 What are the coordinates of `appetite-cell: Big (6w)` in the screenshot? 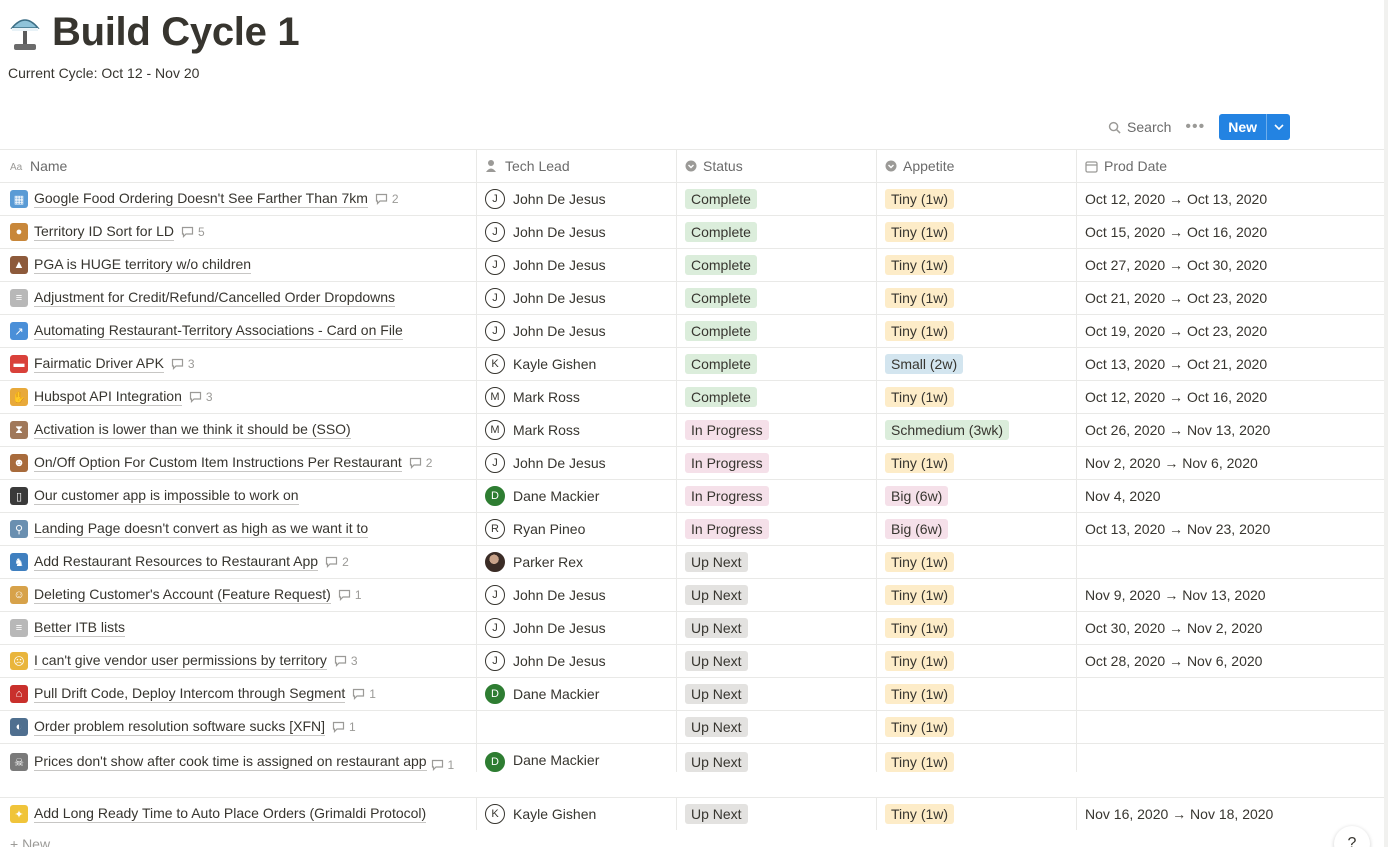 It's located at (977, 496).